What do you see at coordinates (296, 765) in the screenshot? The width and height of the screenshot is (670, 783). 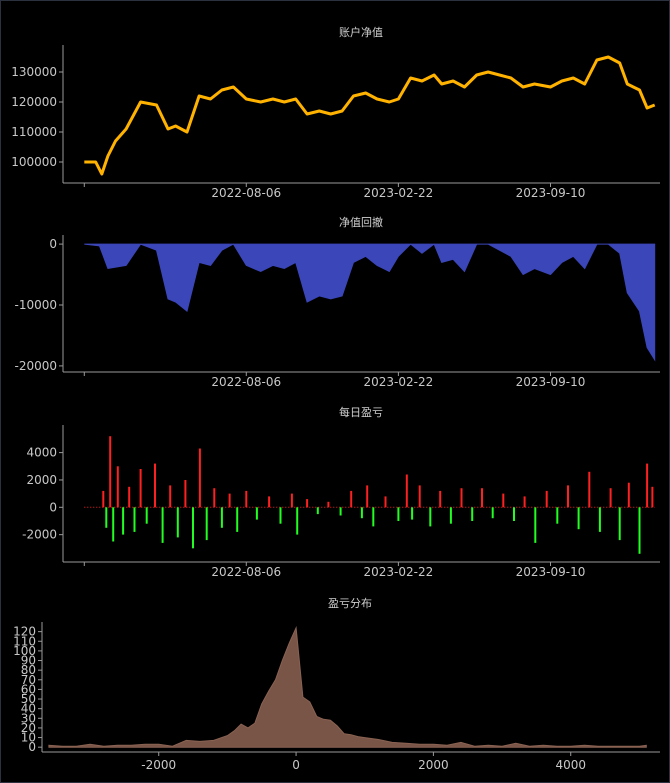 I see `x-tick-label: 0` at bounding box center [296, 765].